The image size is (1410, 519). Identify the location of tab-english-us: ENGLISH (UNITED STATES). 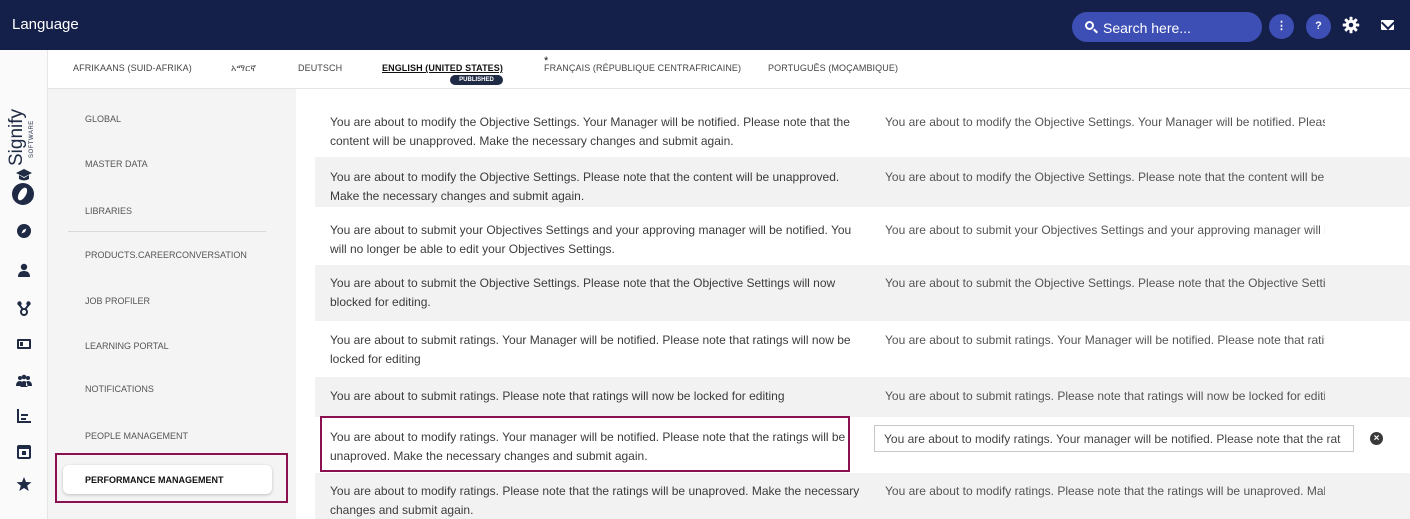
(442, 68).